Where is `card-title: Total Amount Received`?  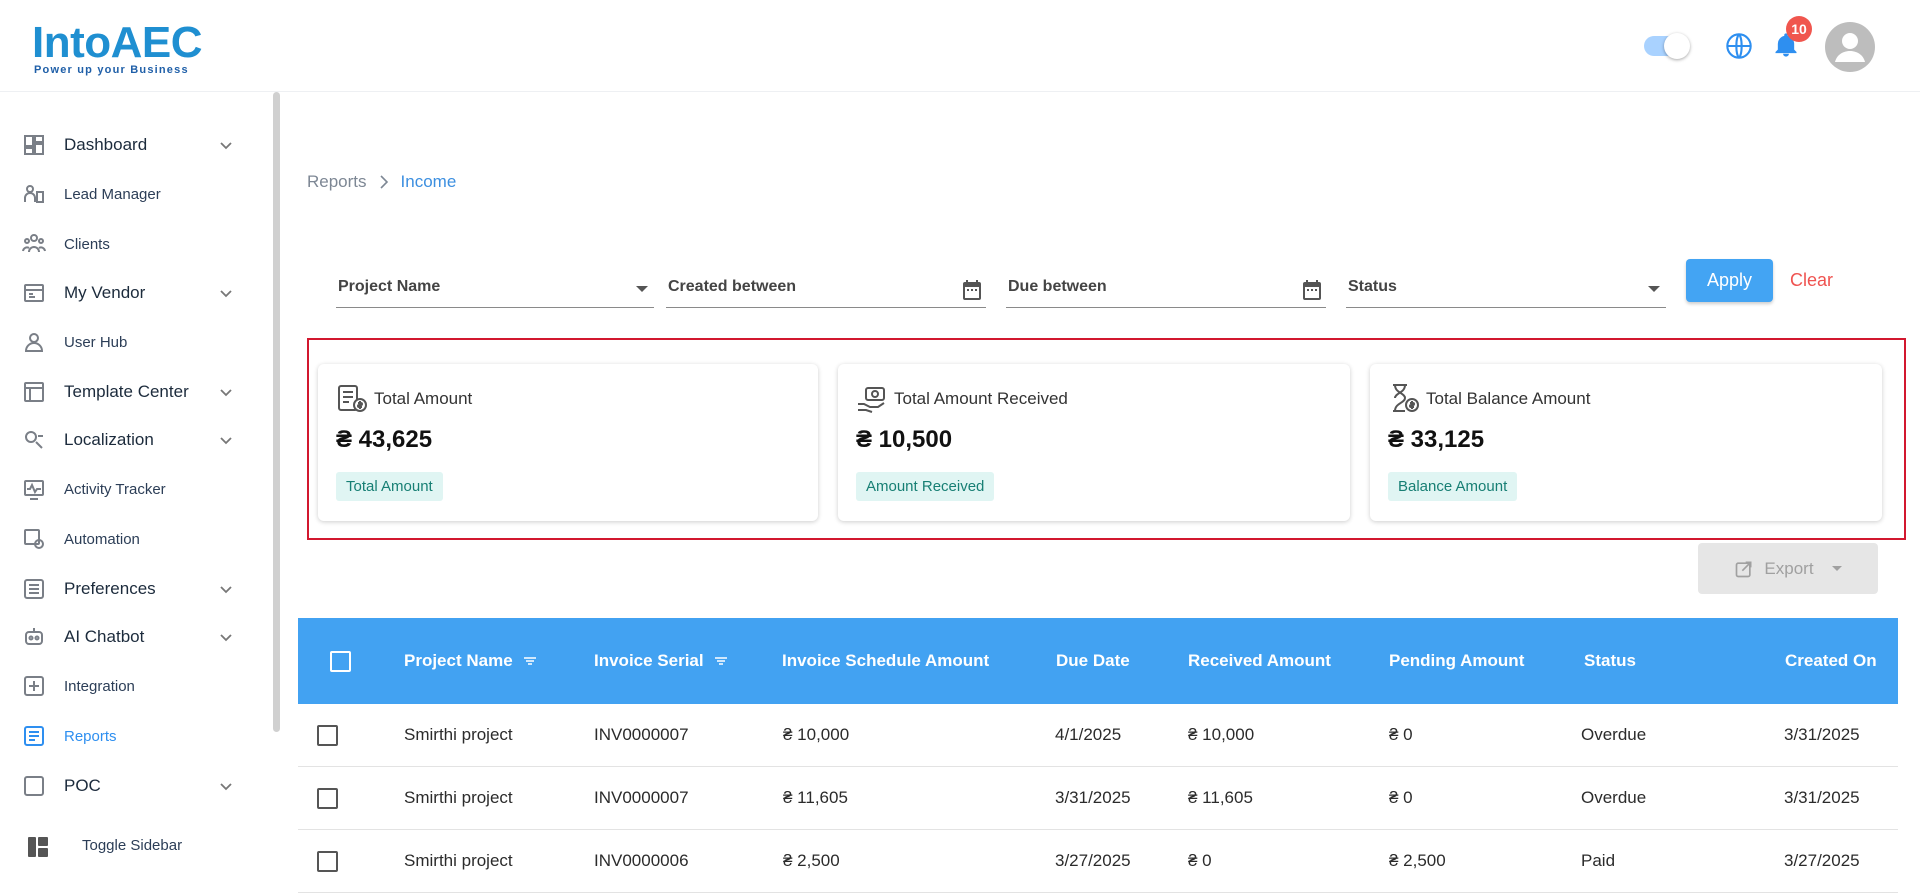
card-title: Total Amount Received is located at coordinates (981, 398).